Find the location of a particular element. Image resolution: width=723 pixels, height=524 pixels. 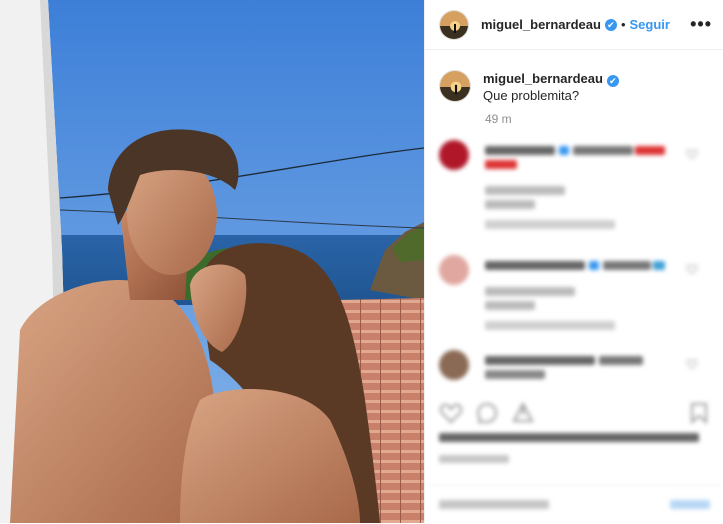

post-age-blur is located at coordinates (474, 459).